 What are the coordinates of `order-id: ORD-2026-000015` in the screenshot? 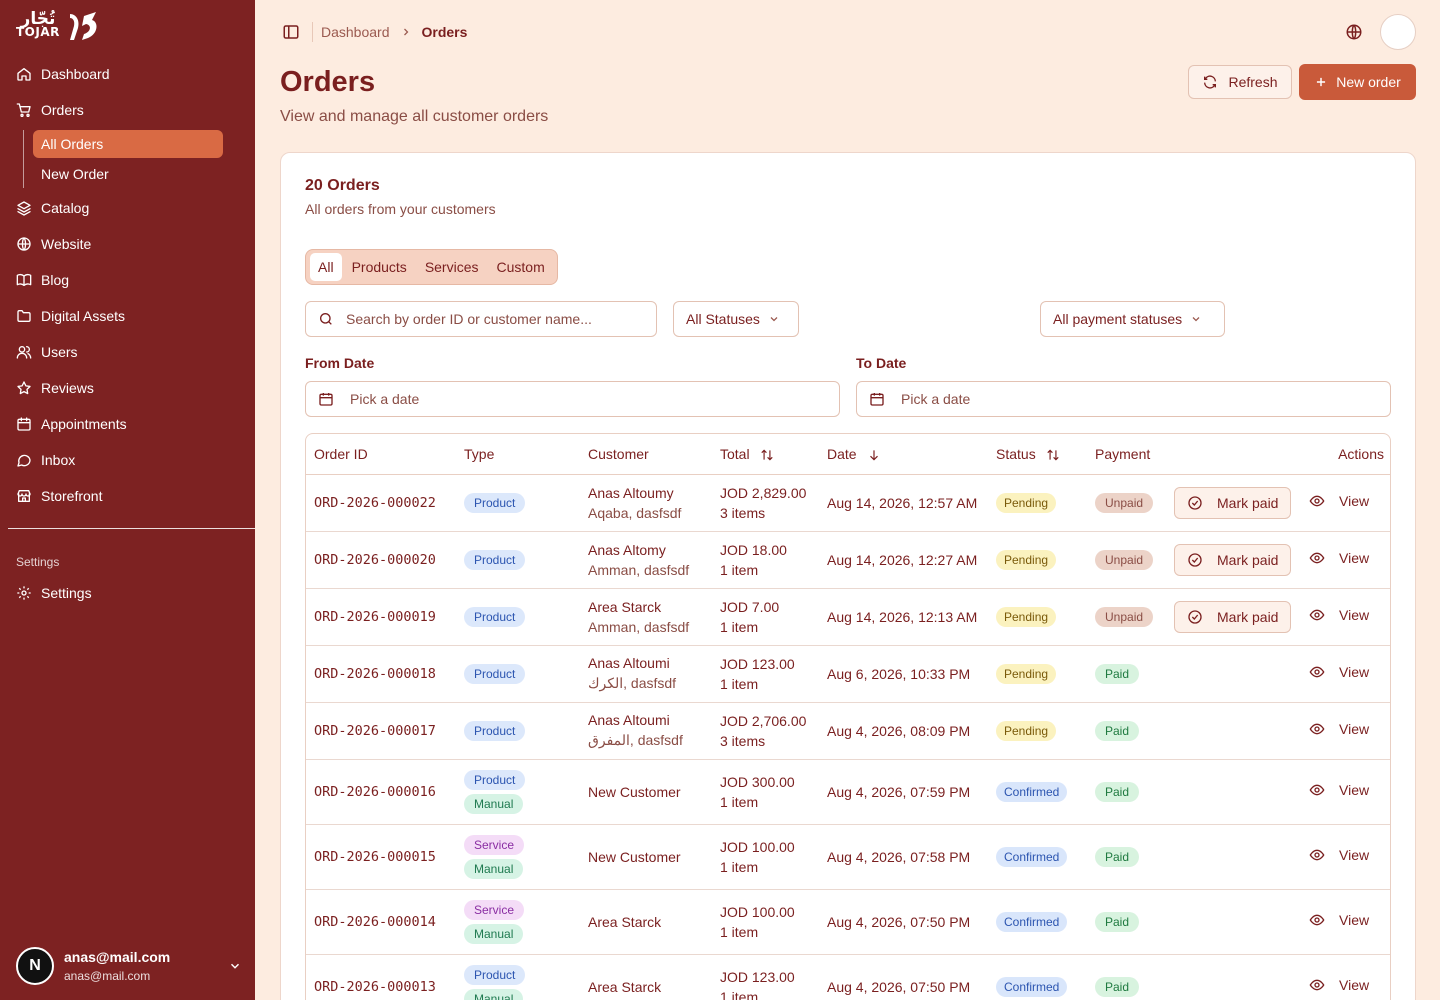 It's located at (381, 857).